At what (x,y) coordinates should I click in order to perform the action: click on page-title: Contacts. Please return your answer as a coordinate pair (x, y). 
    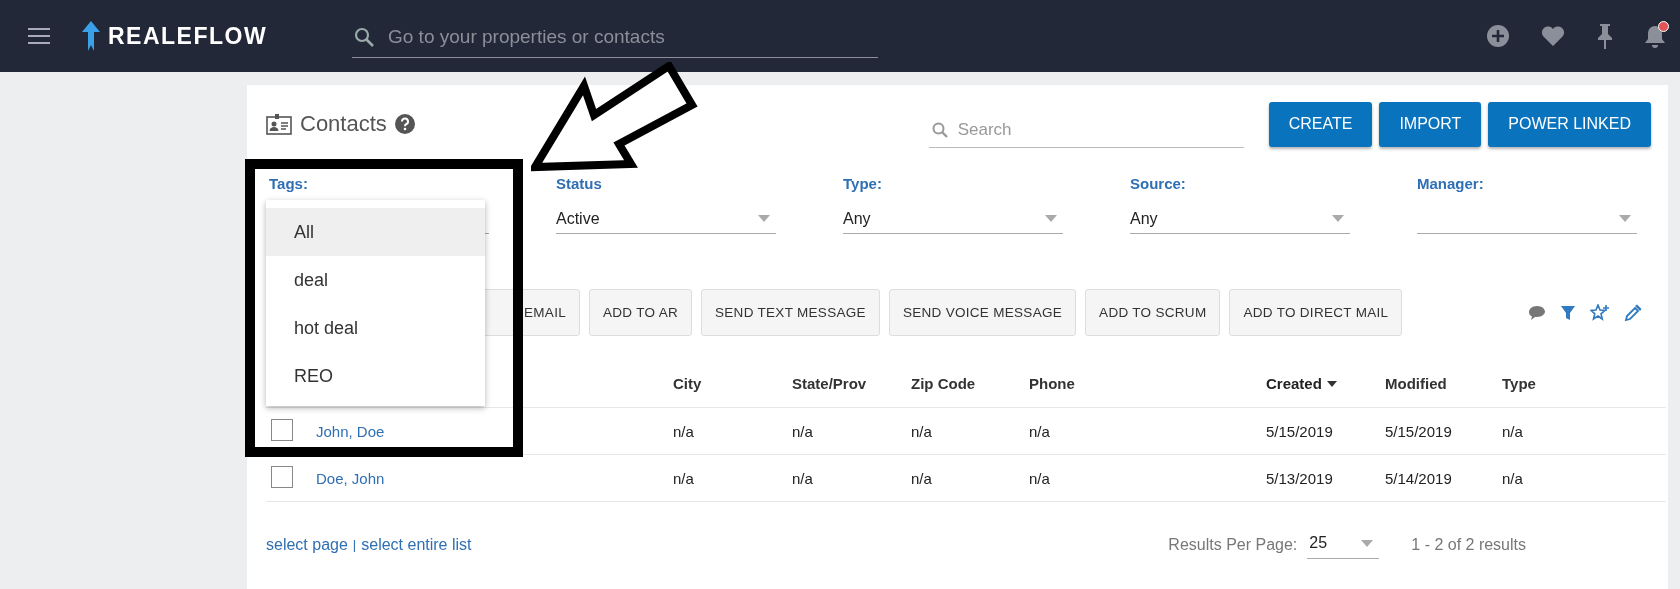
    Looking at the image, I should click on (343, 124).